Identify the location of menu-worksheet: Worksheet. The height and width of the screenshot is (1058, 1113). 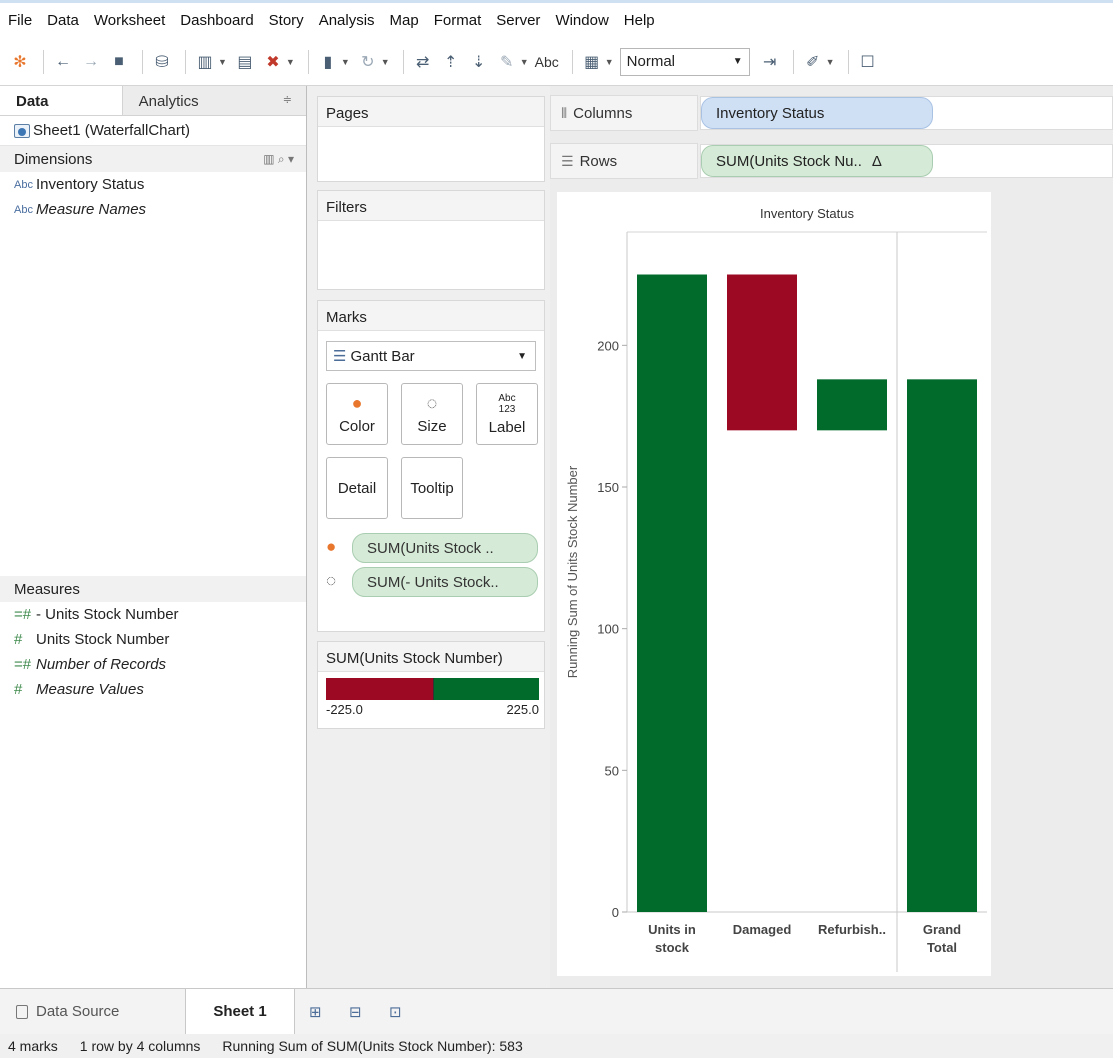
(129, 20).